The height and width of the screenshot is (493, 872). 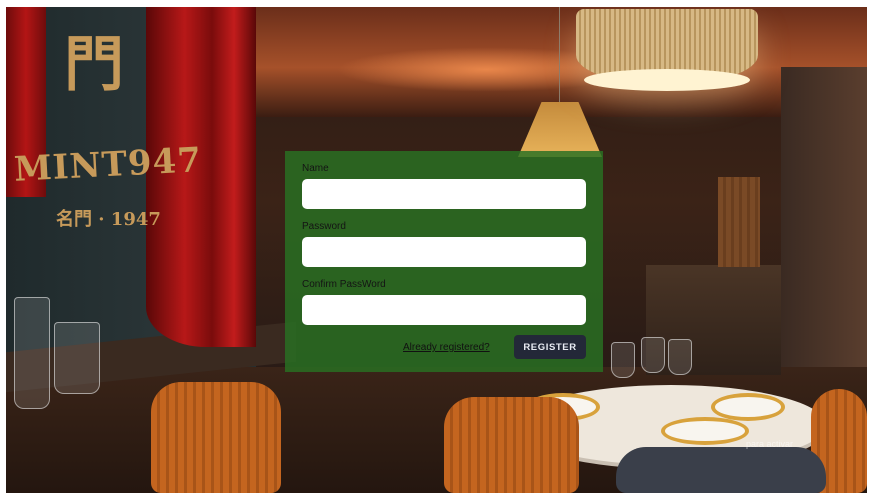 I want to click on restaurant-logo: 門 MINT947 名門 · 1947, so click(x=108, y=130).